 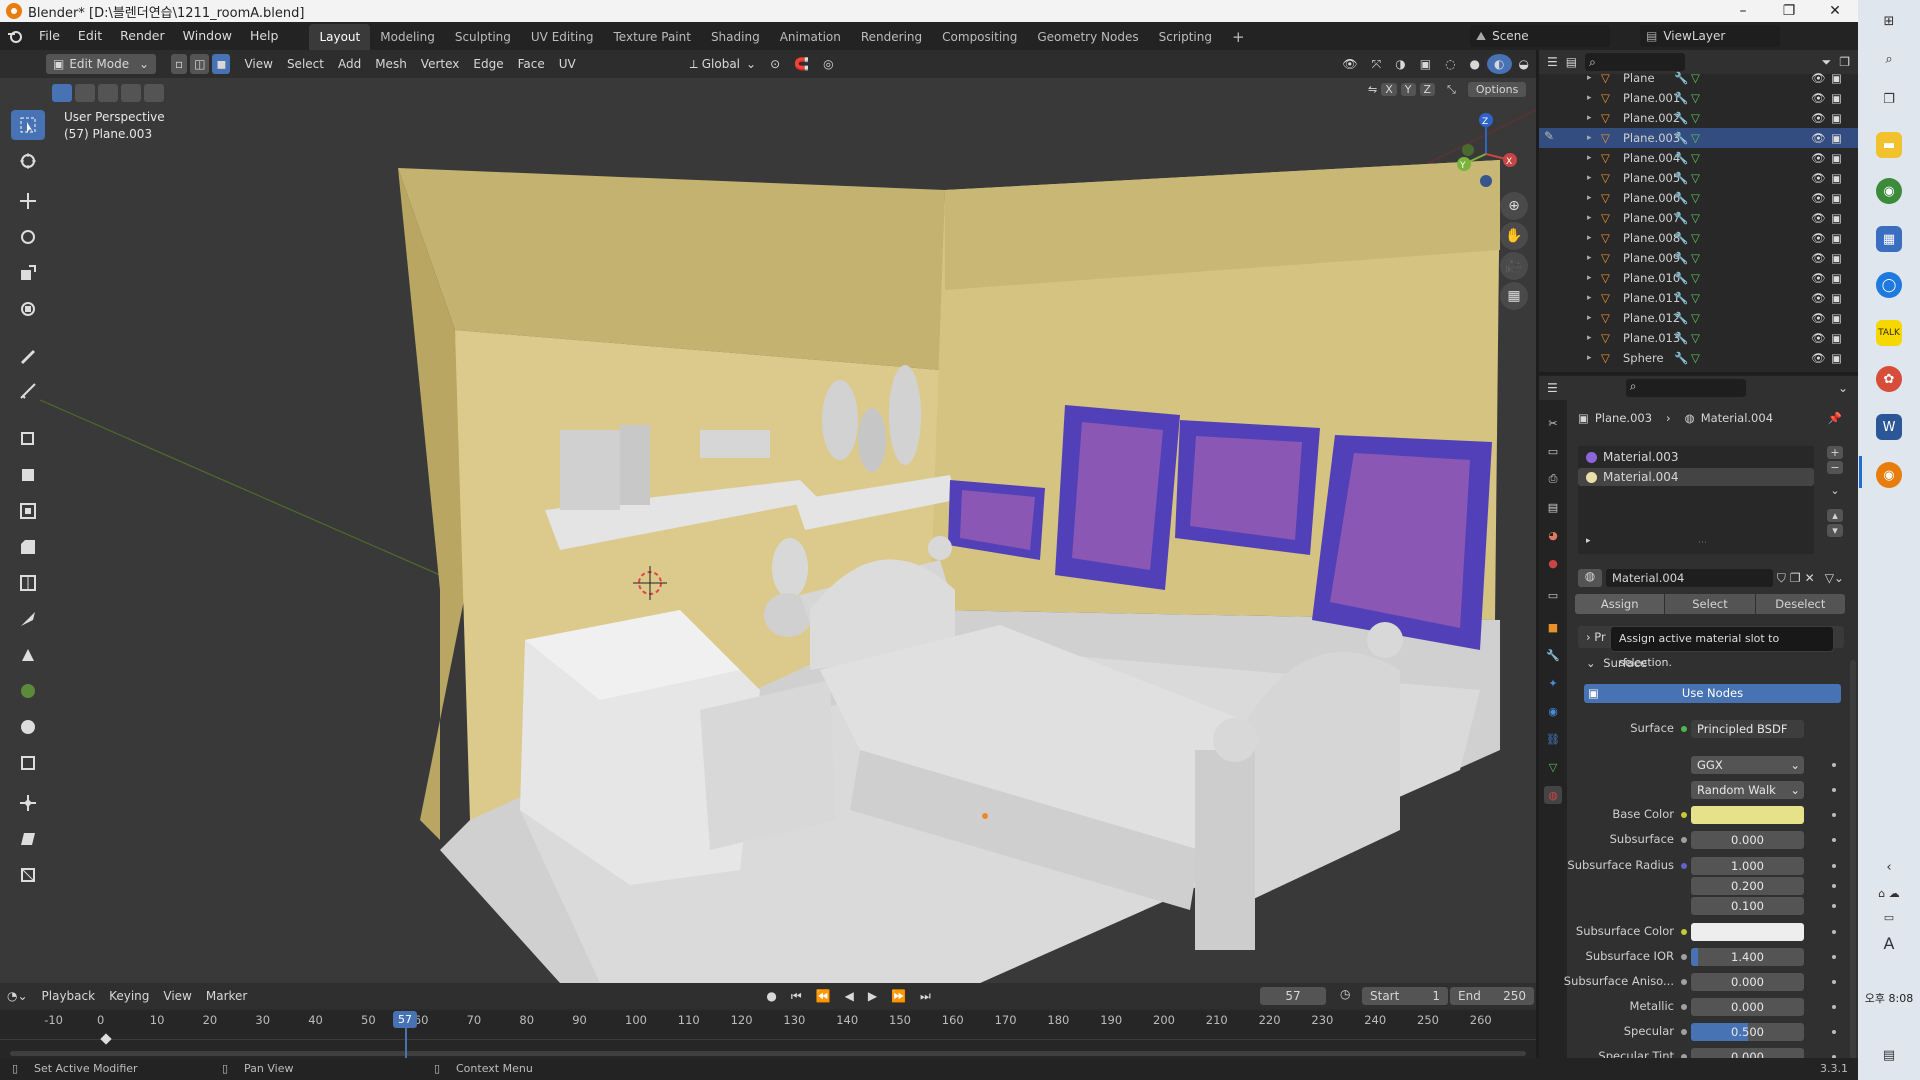 What do you see at coordinates (1889, 333) in the screenshot?
I see `kakaotalk-icon: TALK` at bounding box center [1889, 333].